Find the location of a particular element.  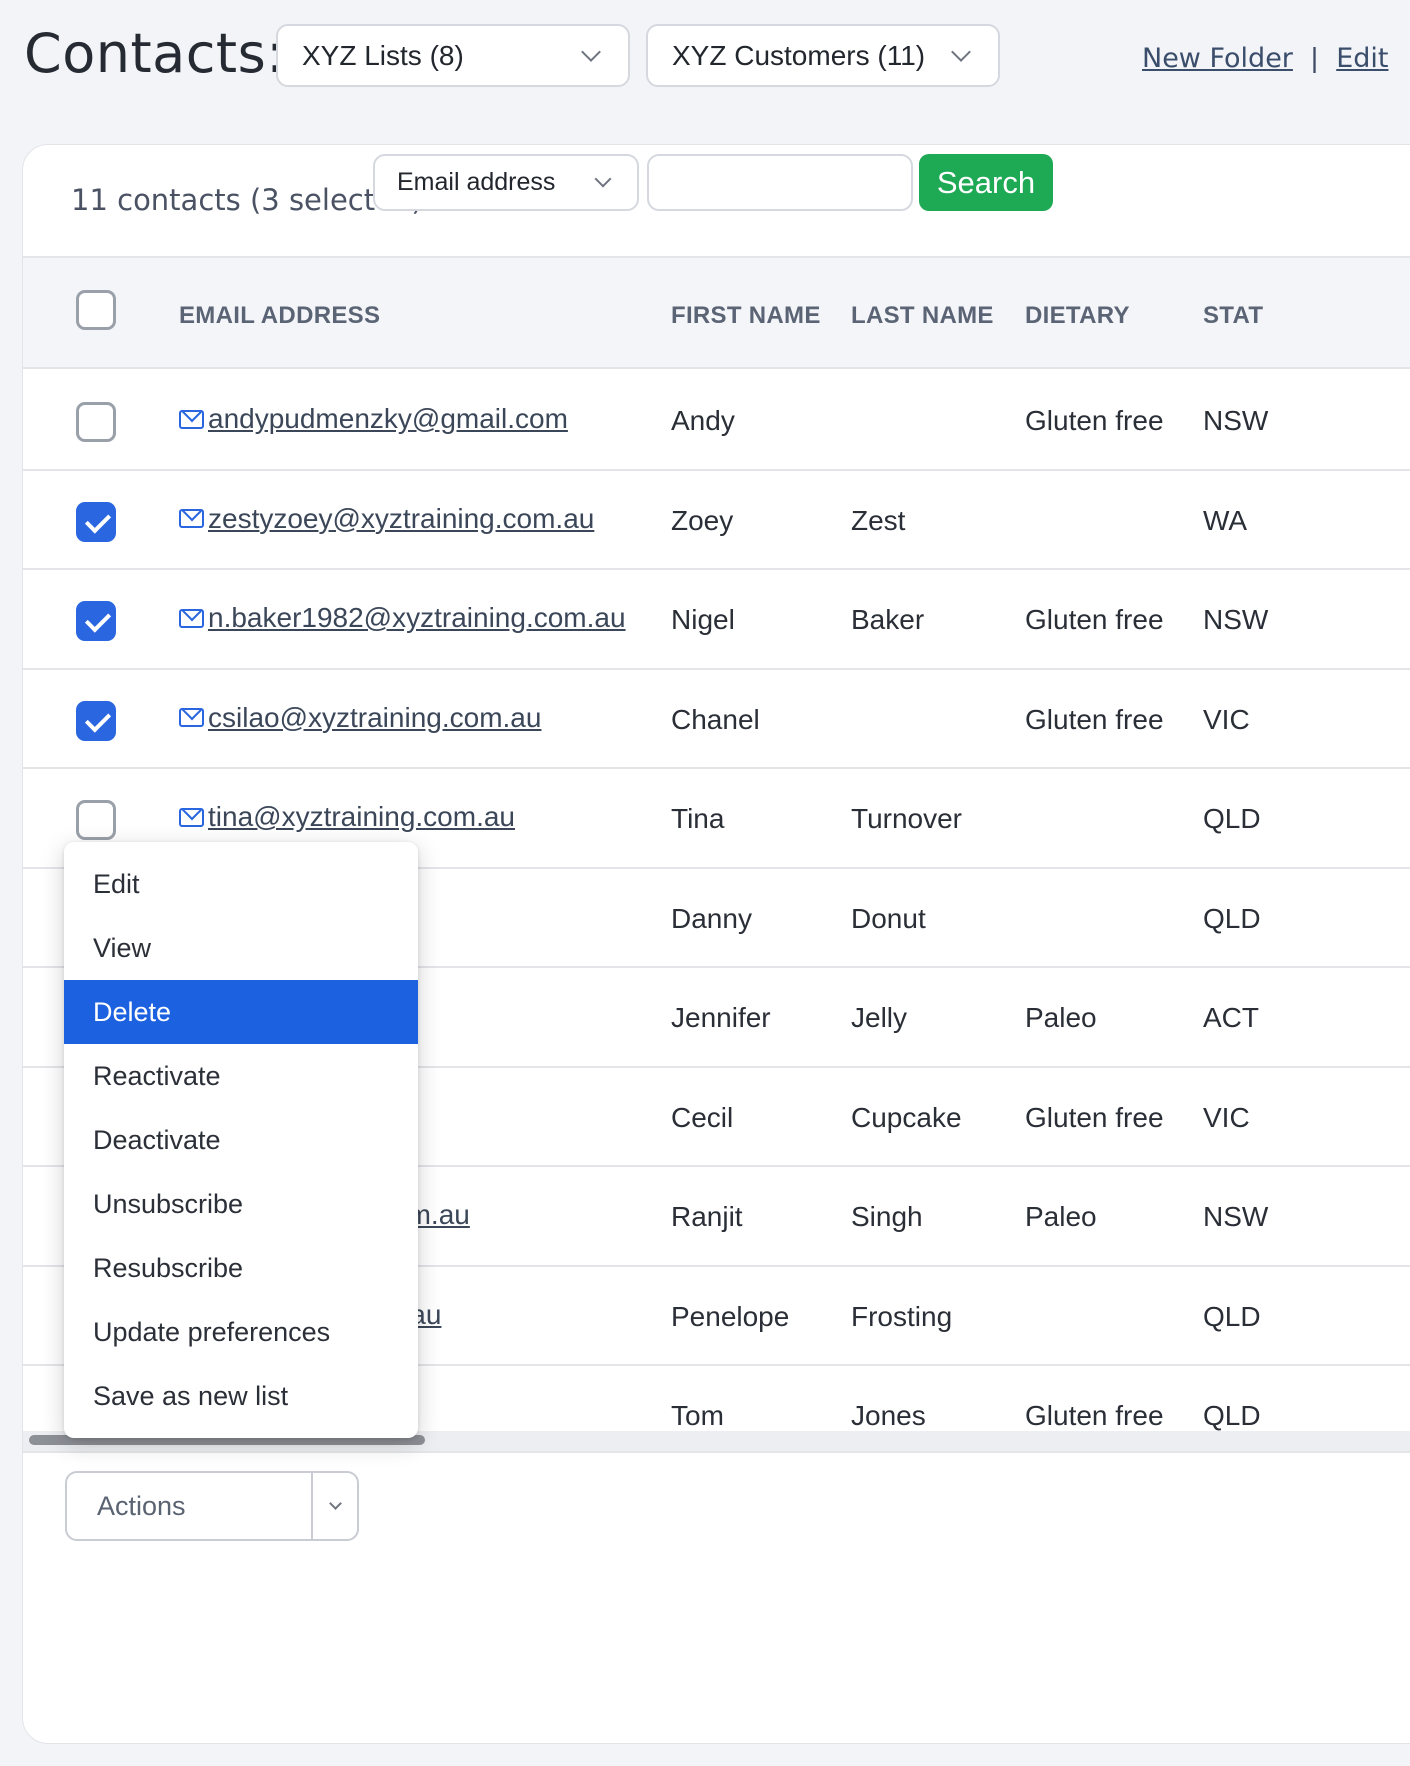

field-select: Email address is located at coordinates (506, 182).